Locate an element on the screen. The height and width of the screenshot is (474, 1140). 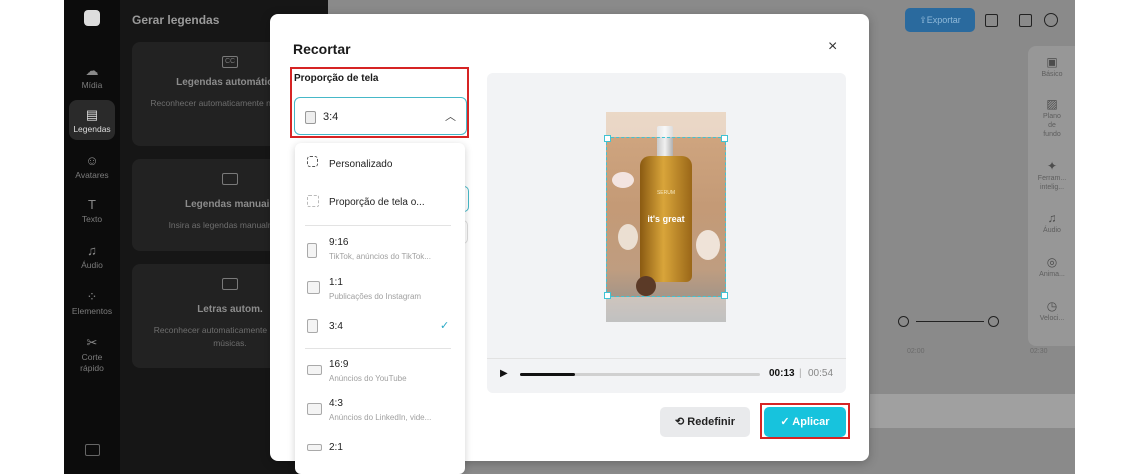
avatar-icon: ☺ is located at coordinates (92, 160).